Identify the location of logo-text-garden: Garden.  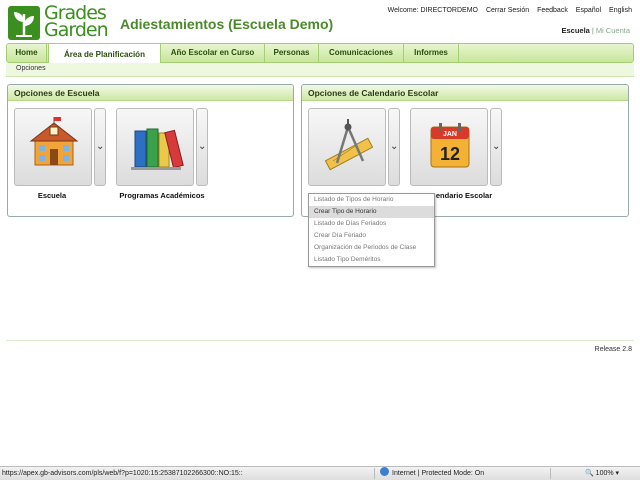
(76, 30).